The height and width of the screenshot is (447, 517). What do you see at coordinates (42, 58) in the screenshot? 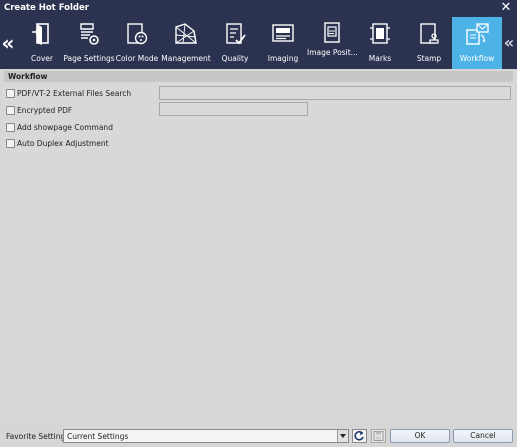
I see `tab-label: Cover` at bounding box center [42, 58].